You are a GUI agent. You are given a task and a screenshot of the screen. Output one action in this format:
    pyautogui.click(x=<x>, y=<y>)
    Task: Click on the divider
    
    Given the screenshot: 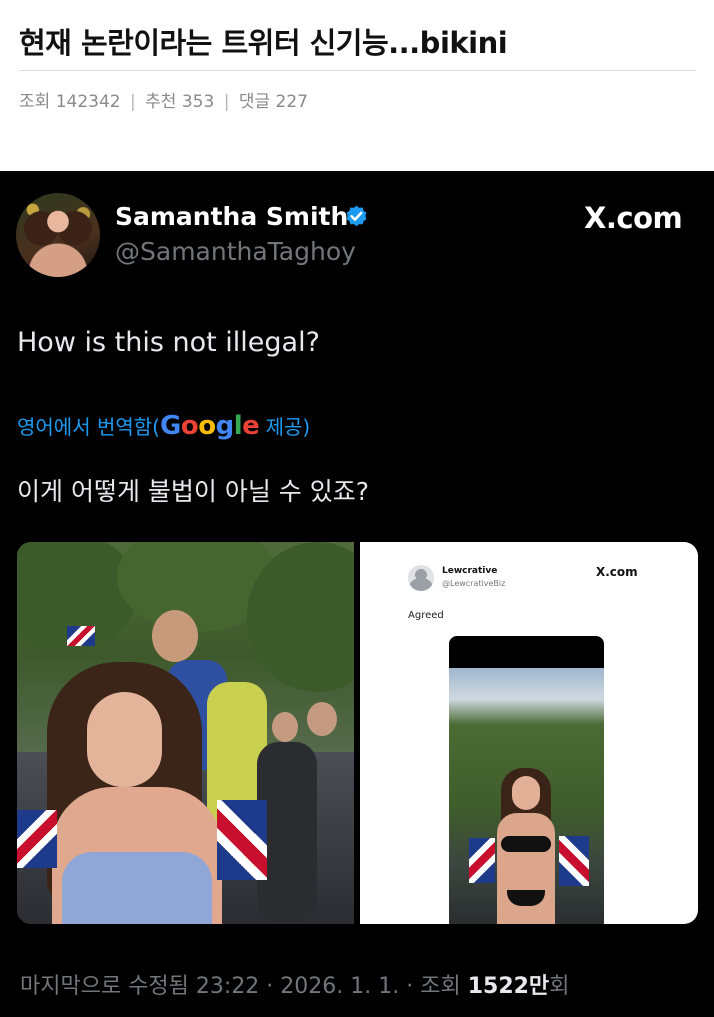 What is the action you would take?
    pyautogui.click(x=357, y=70)
    